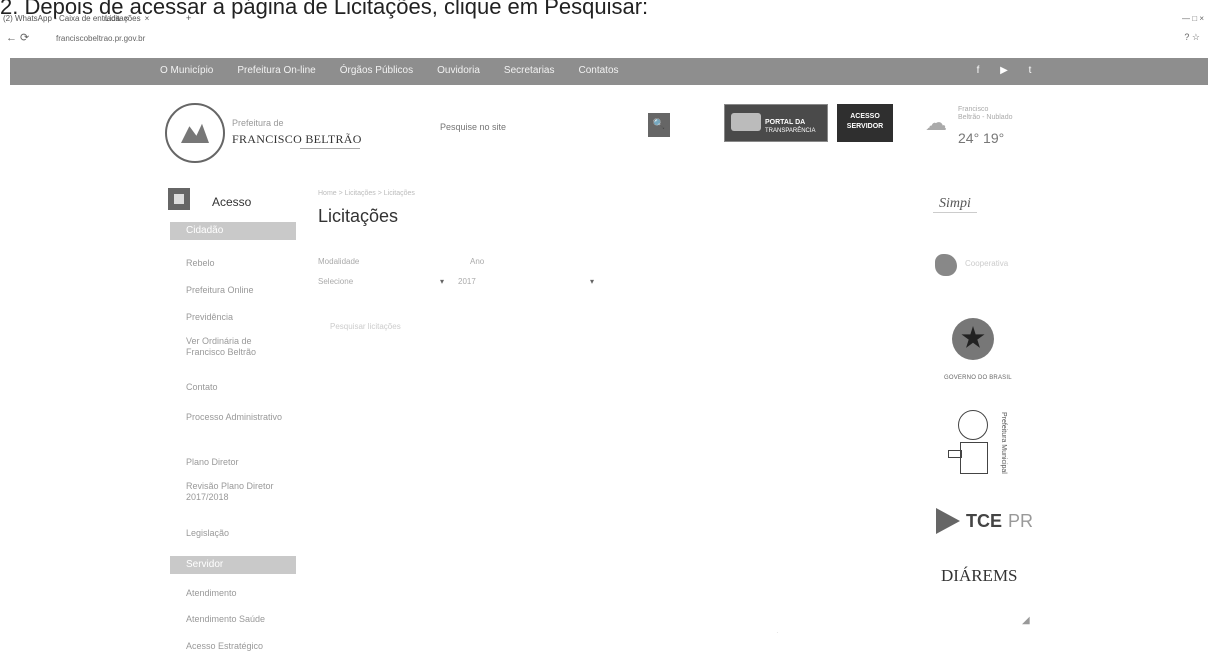 This screenshot has height=670, width=1210. What do you see at coordinates (984, 521) in the screenshot?
I see `tcepr-logo: TCE PR` at bounding box center [984, 521].